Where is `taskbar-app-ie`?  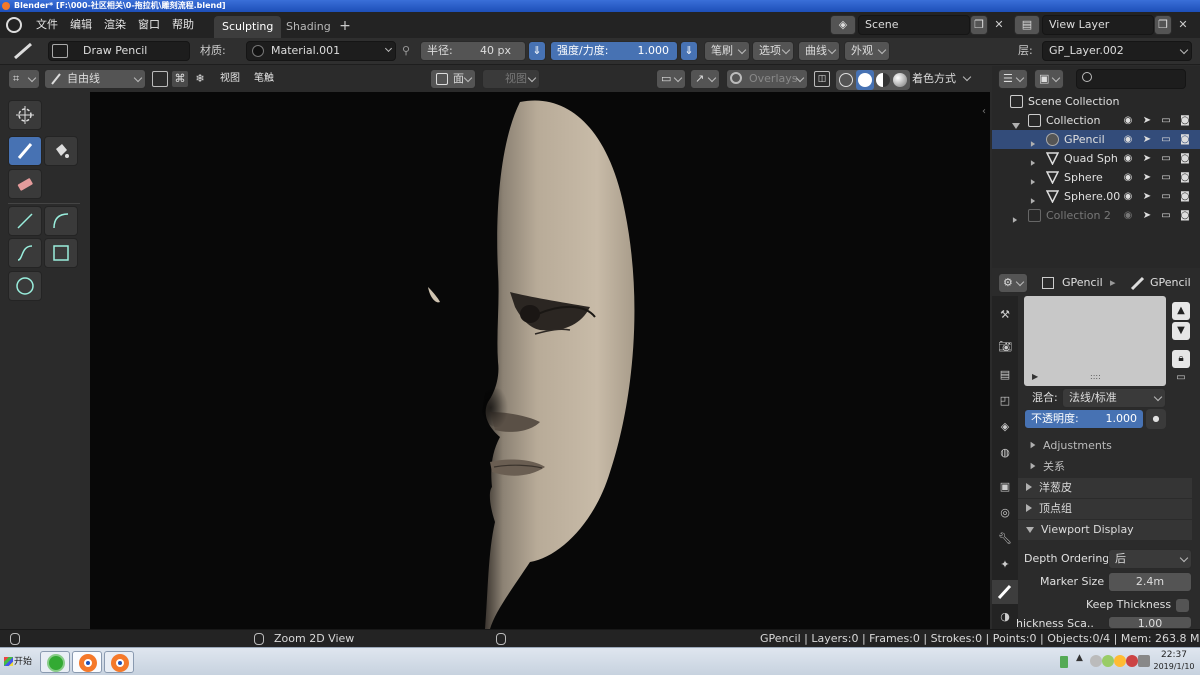
taskbar-app-ie is located at coordinates (55, 662).